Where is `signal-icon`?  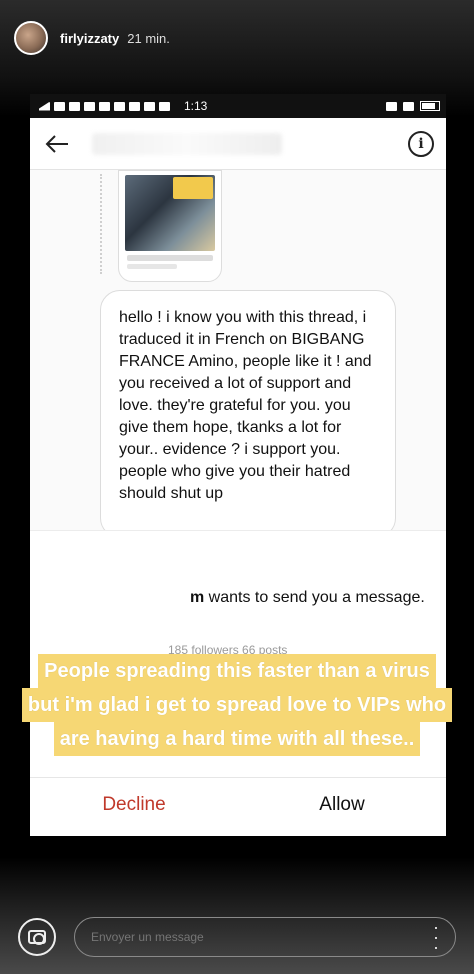
signal-icon is located at coordinates (43, 106).